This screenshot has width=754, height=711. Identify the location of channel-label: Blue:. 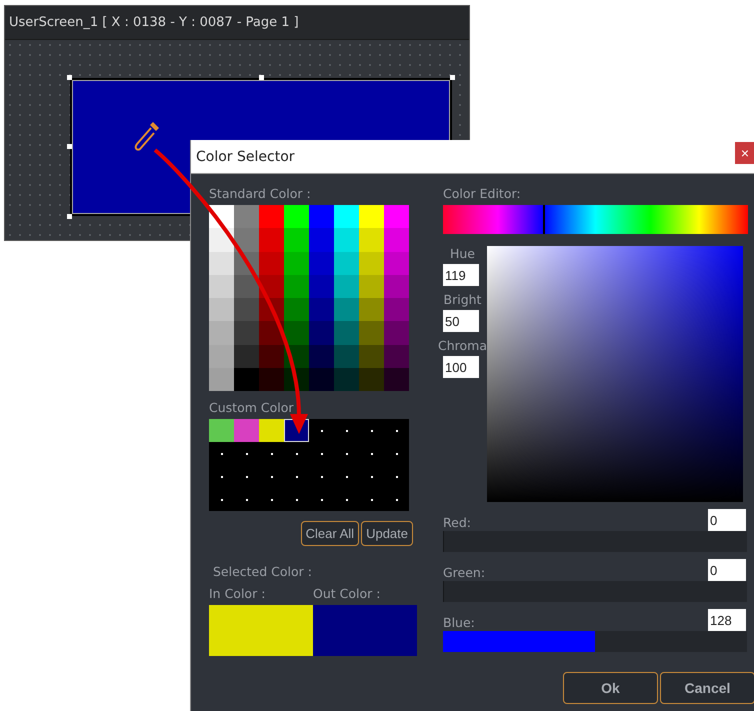
(459, 623).